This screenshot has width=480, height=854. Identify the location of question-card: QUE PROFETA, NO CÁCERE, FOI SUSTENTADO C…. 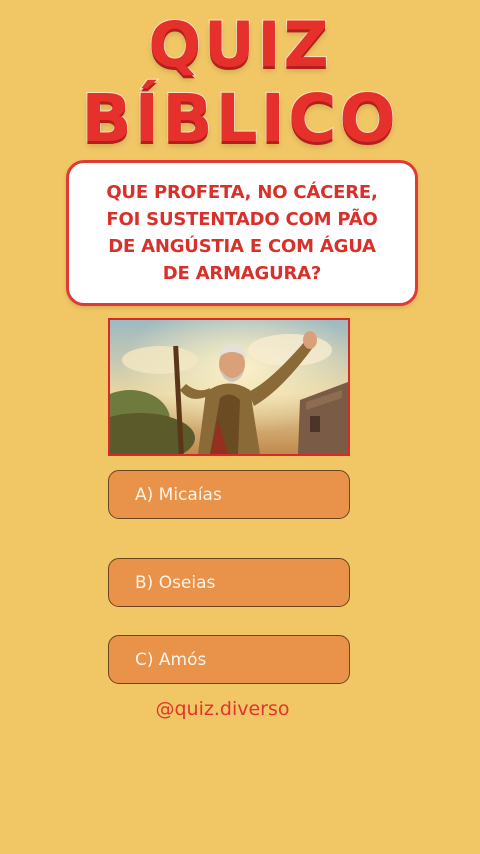
(242, 233).